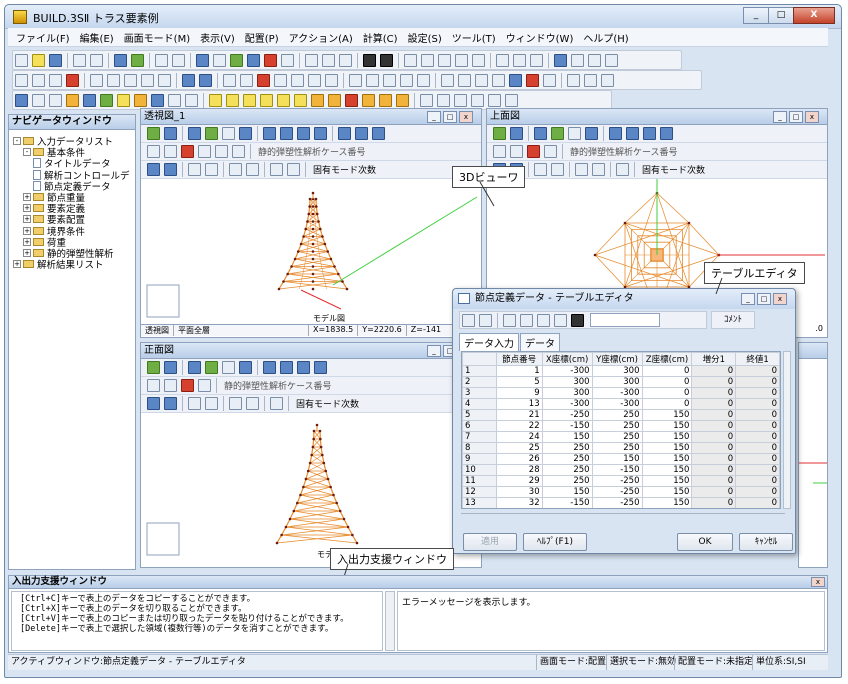  Describe the element at coordinates (194, 169) in the screenshot. I see `sort-asc-icon` at that location.